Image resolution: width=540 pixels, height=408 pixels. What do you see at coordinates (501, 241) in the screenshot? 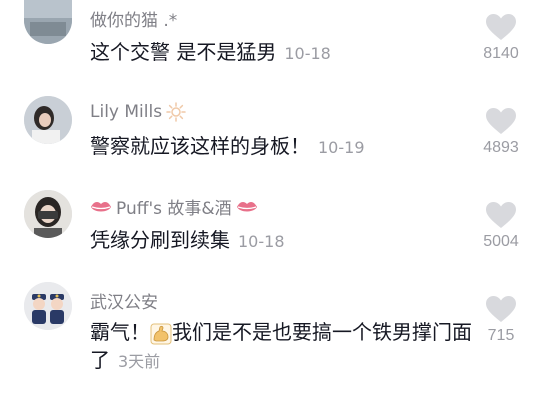
I see `like-count: 5004` at bounding box center [501, 241].